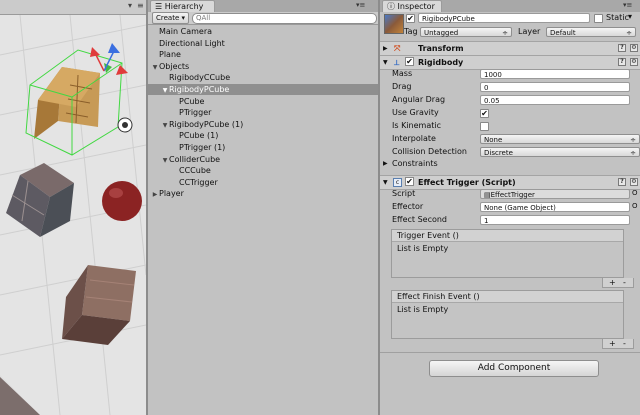  What do you see at coordinates (510, 352) in the screenshot?
I see `inspector-divider` at bounding box center [510, 352].